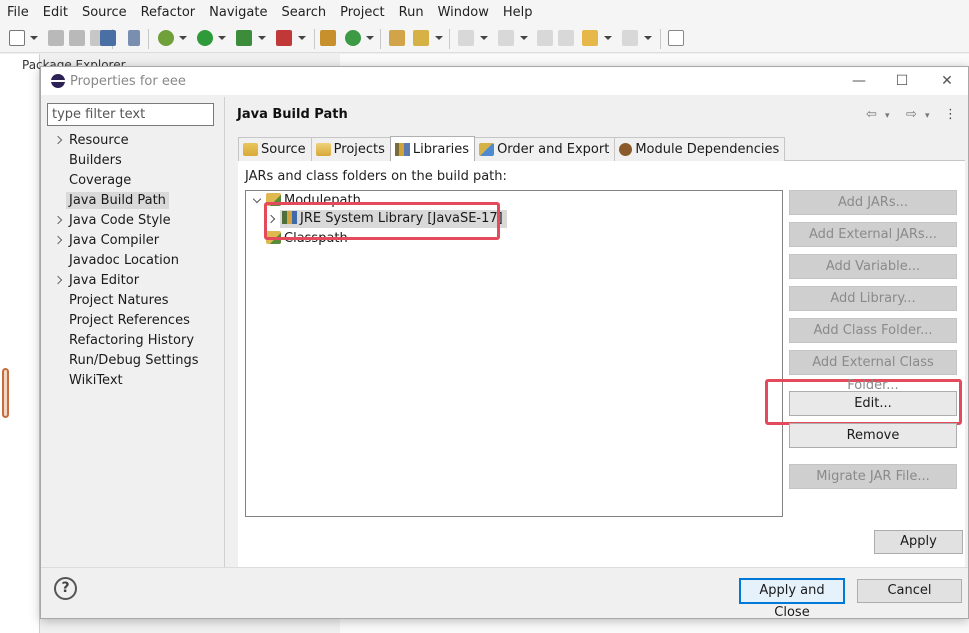 The image size is (969, 633). What do you see at coordinates (257, 199) in the screenshot?
I see `modulepath-expand-icon` at bounding box center [257, 199].